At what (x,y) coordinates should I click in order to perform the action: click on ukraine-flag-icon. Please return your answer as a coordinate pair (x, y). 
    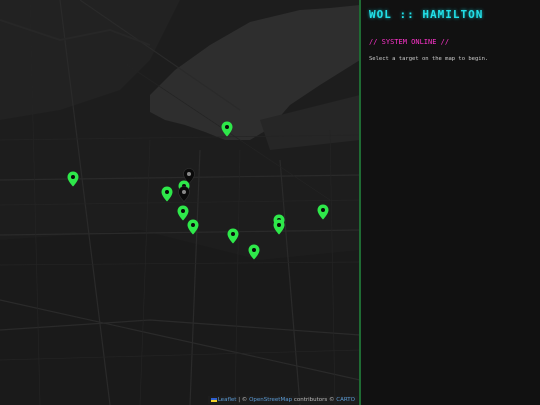
    Looking at the image, I should click on (213, 399).